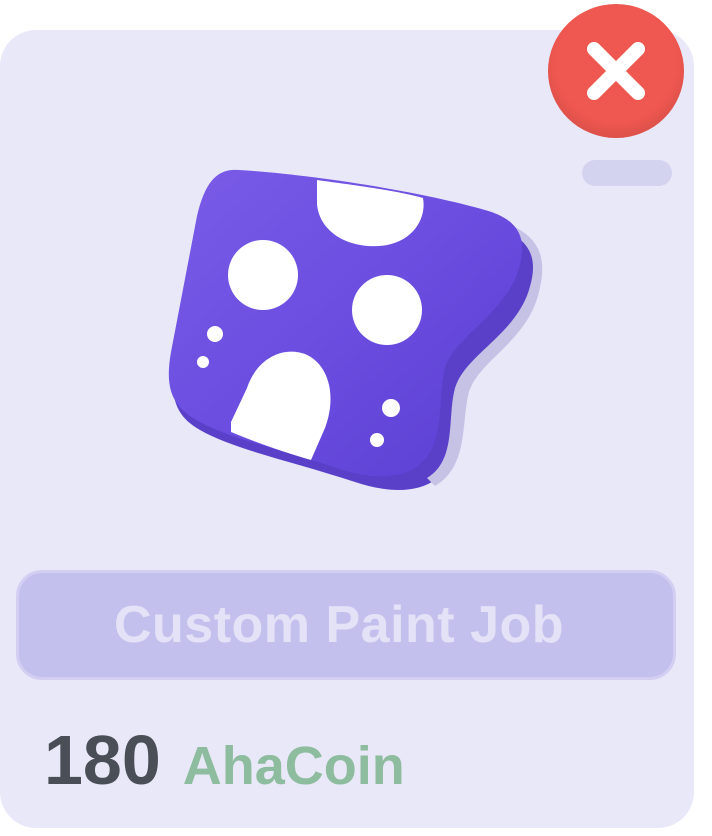  I want to click on price-currency: AhaCoin, so click(293, 766).